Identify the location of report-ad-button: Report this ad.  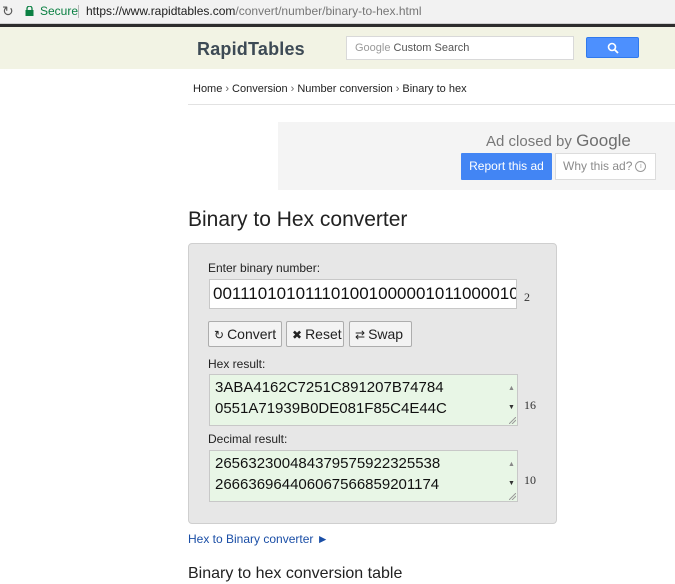
(506, 166).